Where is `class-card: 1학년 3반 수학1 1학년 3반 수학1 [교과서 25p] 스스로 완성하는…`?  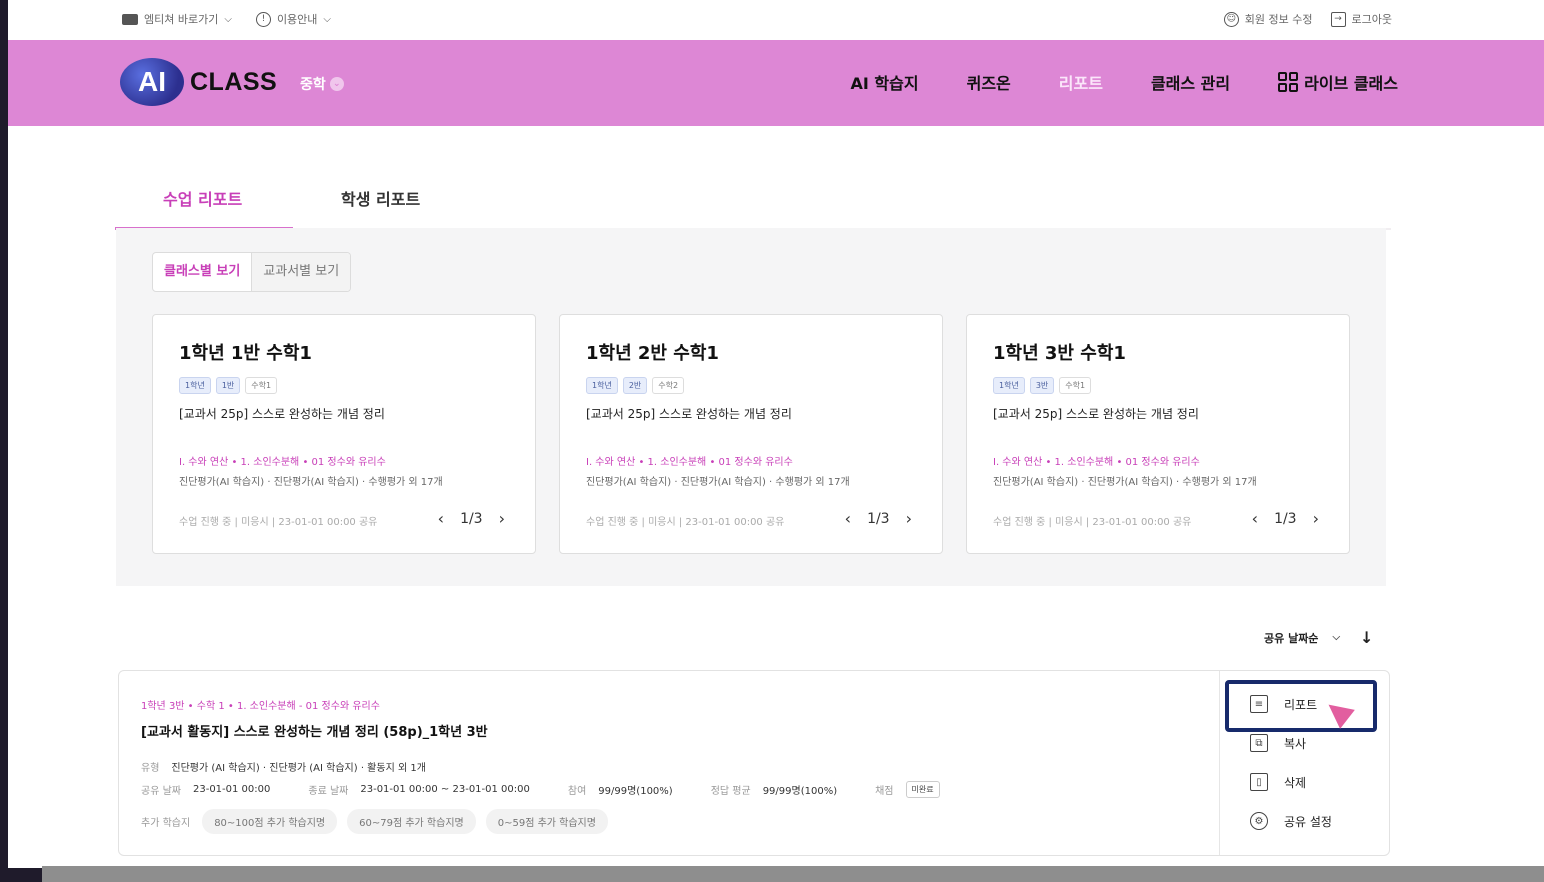
class-card: 1학년 3반 수학1 1학년 3반 수학1 [교과서 25p] 스스로 완성하는… is located at coordinates (1158, 434).